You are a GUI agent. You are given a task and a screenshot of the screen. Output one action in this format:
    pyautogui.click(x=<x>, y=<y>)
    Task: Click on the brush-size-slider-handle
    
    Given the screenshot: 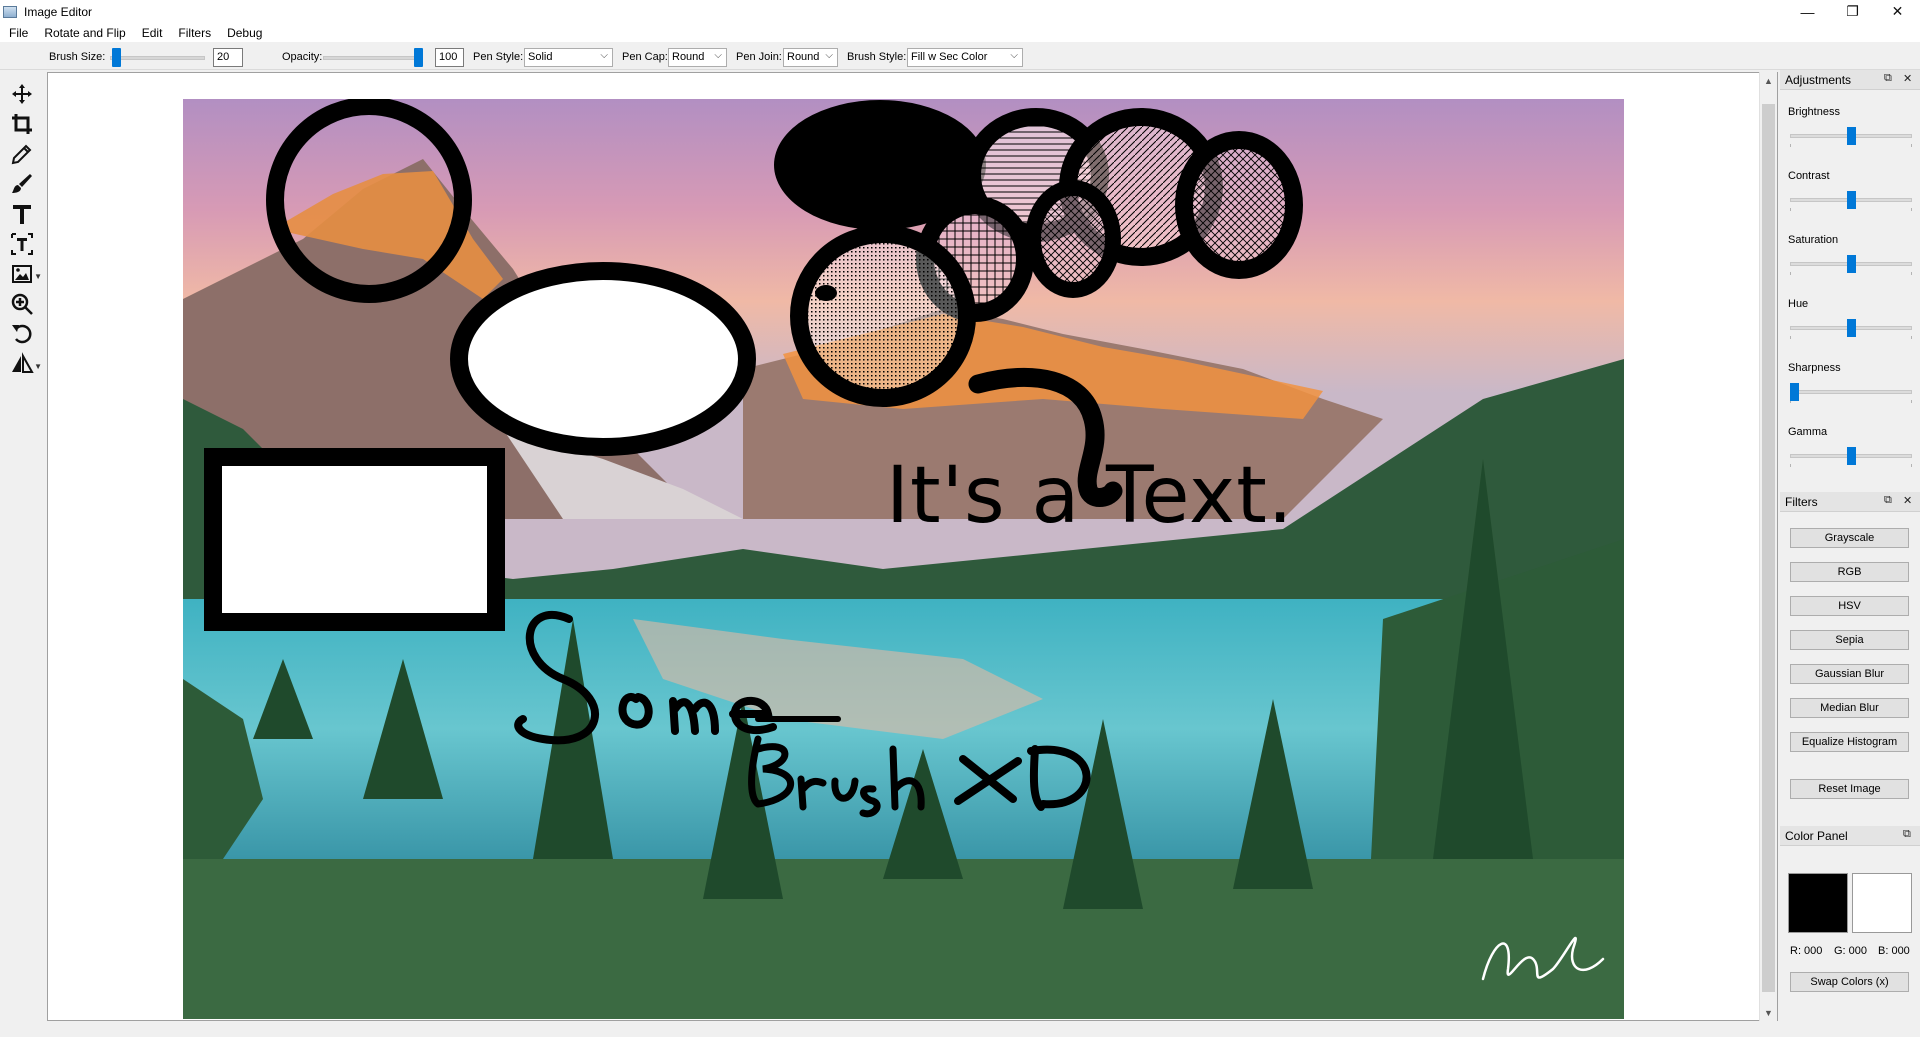 What is the action you would take?
    pyautogui.click(x=116, y=57)
    